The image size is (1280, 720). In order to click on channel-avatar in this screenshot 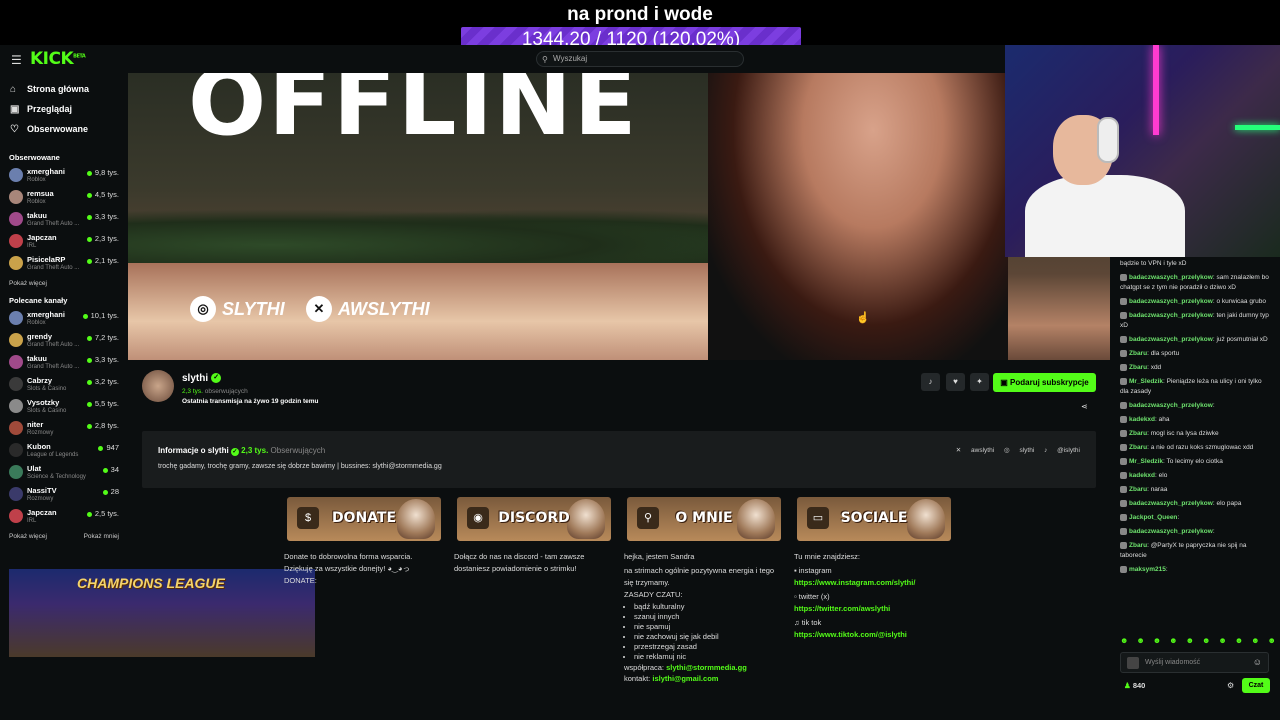, I will do `click(158, 386)`.